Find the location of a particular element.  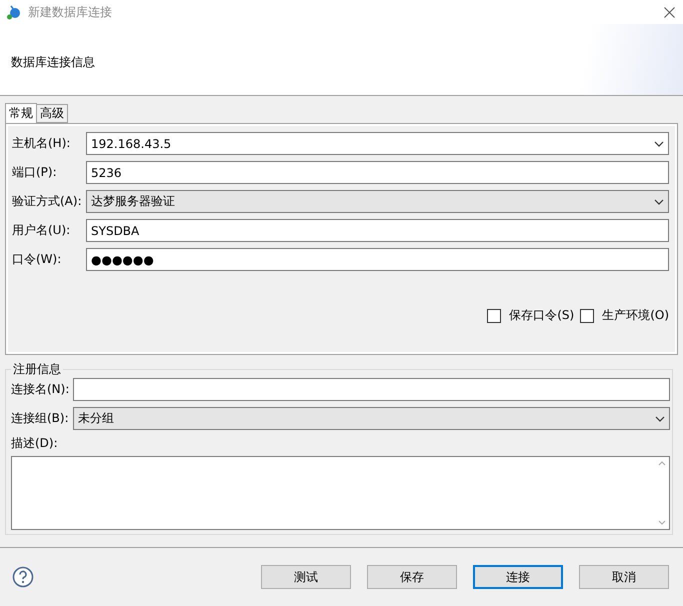

description-field is located at coordinates (340, 493).